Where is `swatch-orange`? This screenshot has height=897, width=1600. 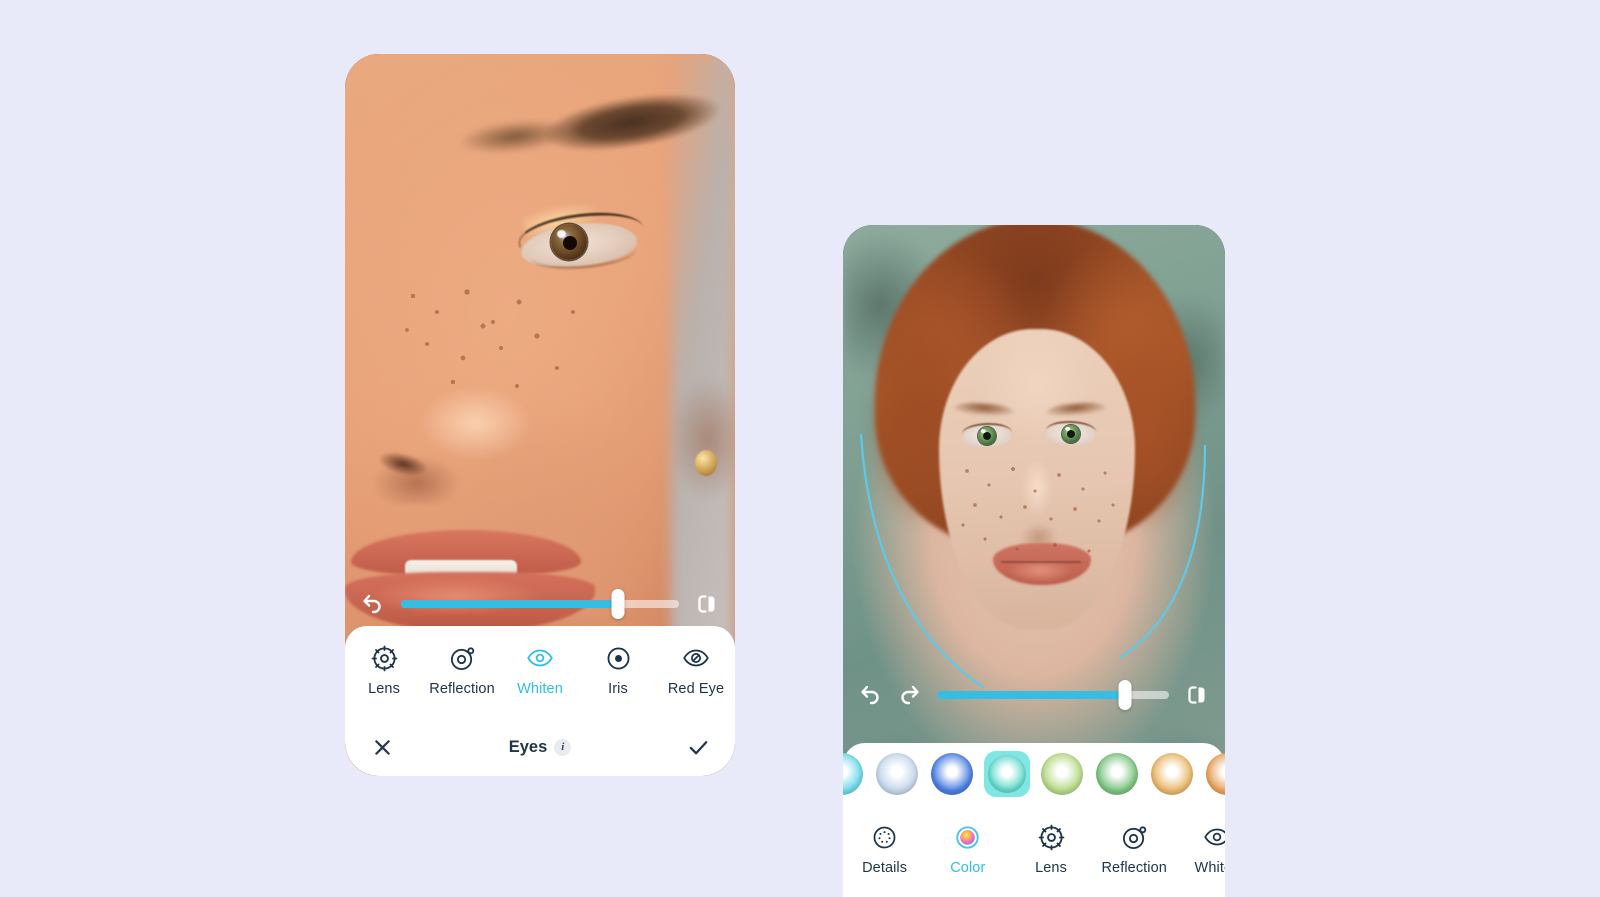 swatch-orange is located at coordinates (1214, 774).